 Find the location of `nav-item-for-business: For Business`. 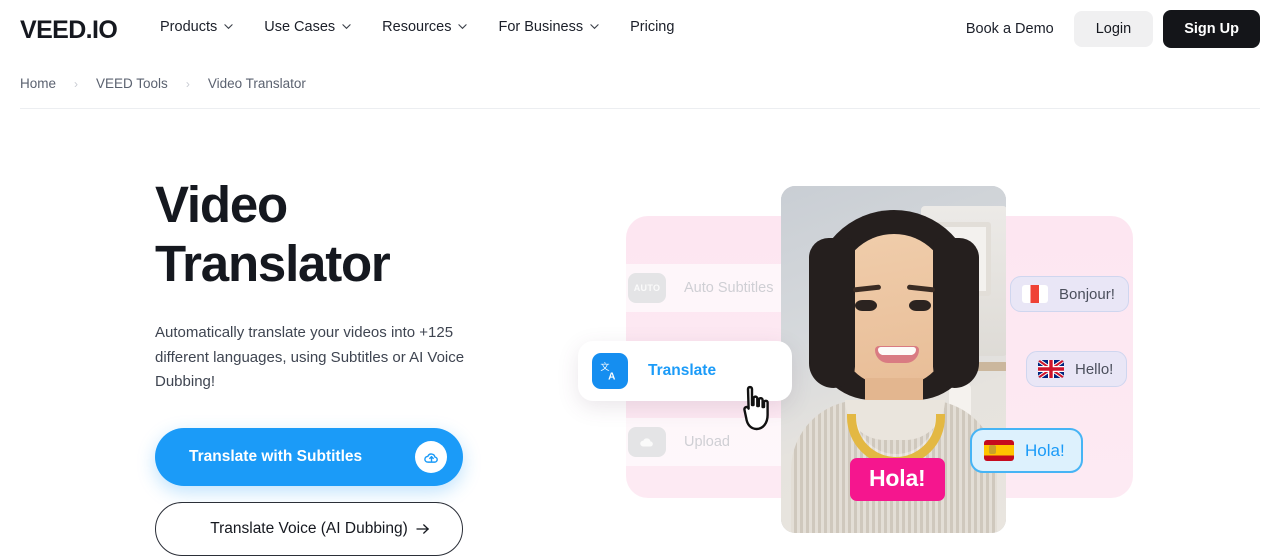

nav-item-for-business: For Business is located at coordinates (557, 27).